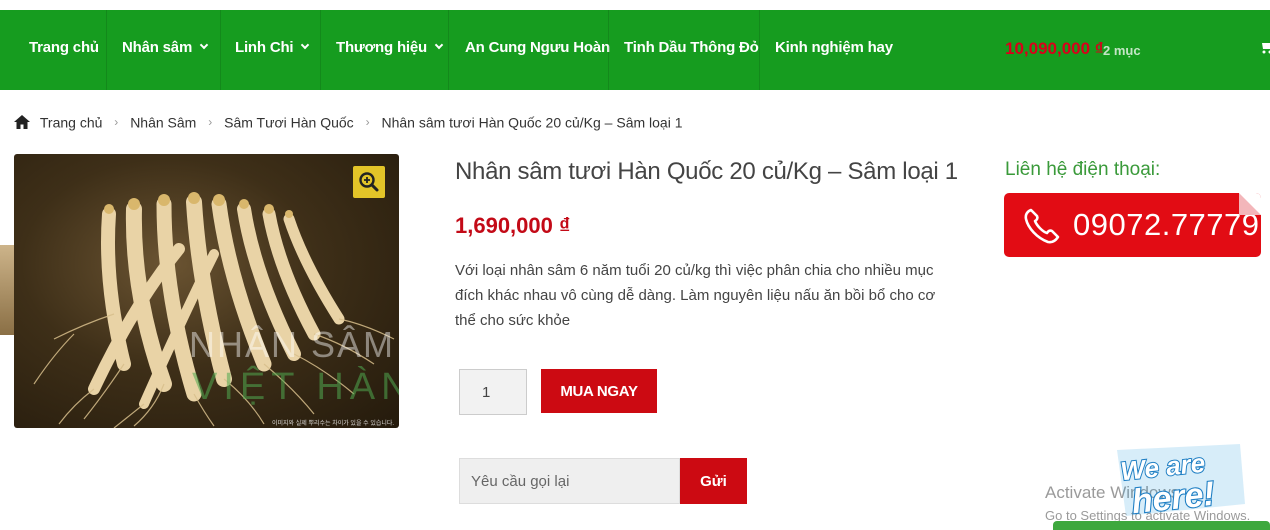 The width and height of the screenshot is (1270, 530). What do you see at coordinates (493, 392) in the screenshot?
I see `quantity-input` at bounding box center [493, 392].